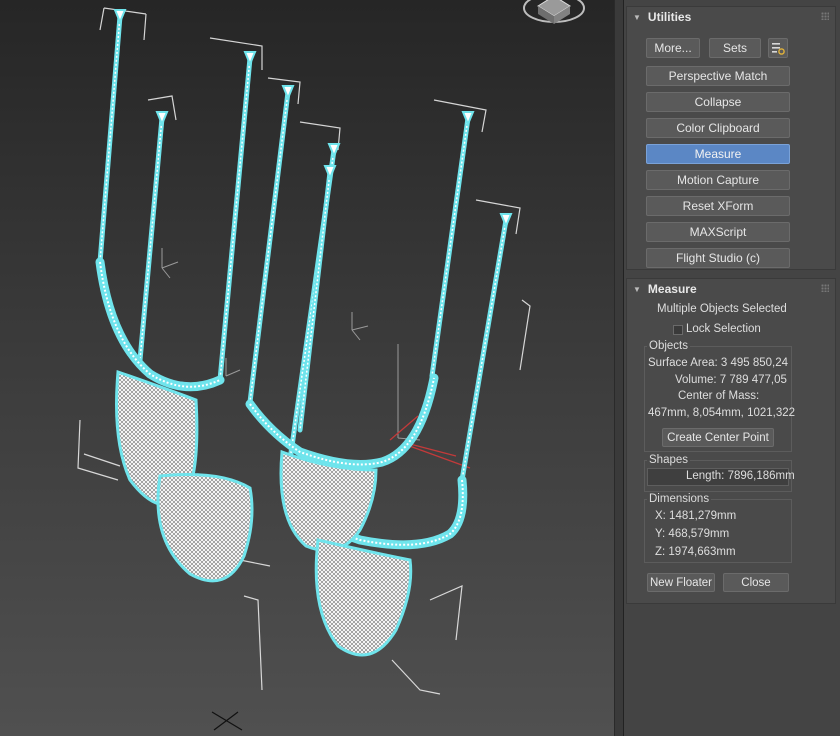  I want to click on center-of-mass-label: Center of Mass:, so click(719, 396).